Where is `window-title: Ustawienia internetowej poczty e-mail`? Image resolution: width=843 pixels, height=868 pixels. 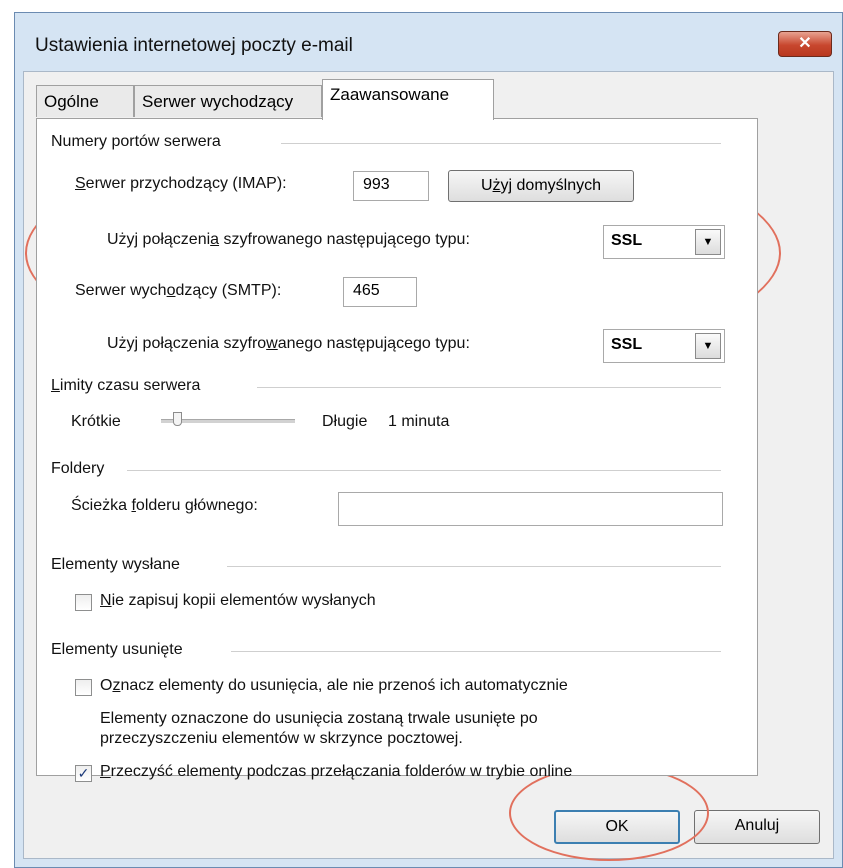 window-title: Ustawienia internetowej poczty e-mail is located at coordinates (194, 45).